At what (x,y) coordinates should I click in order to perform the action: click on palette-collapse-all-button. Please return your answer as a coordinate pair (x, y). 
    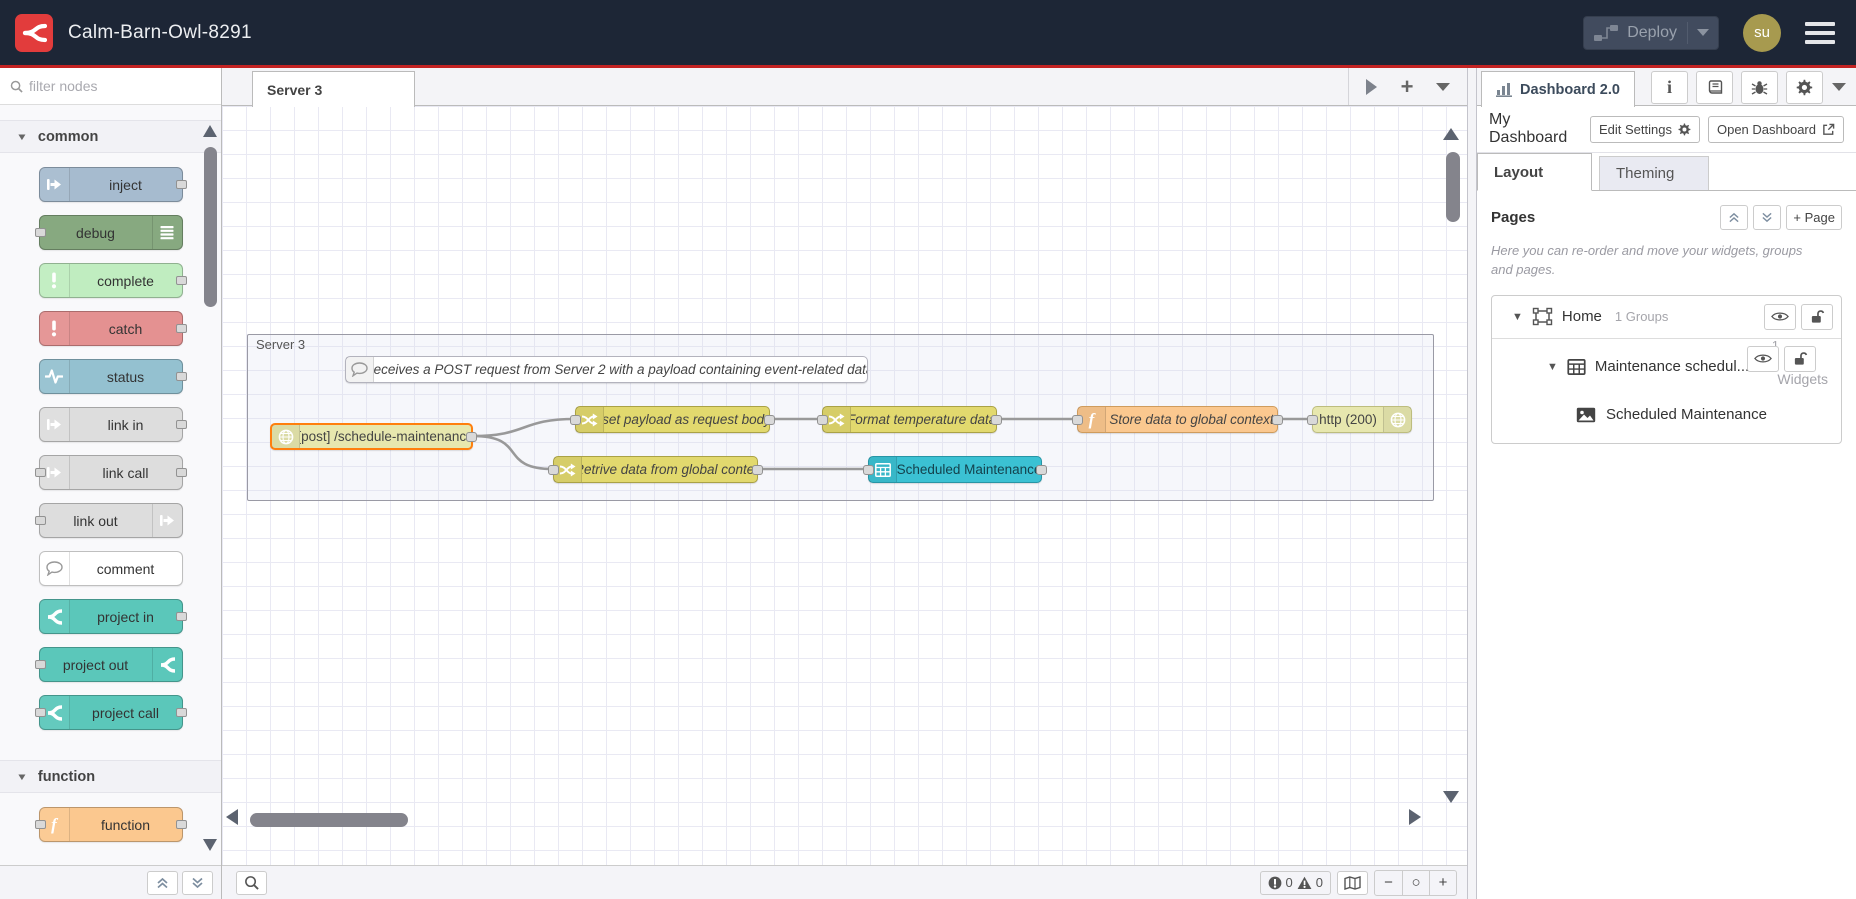
    Looking at the image, I should click on (162, 882).